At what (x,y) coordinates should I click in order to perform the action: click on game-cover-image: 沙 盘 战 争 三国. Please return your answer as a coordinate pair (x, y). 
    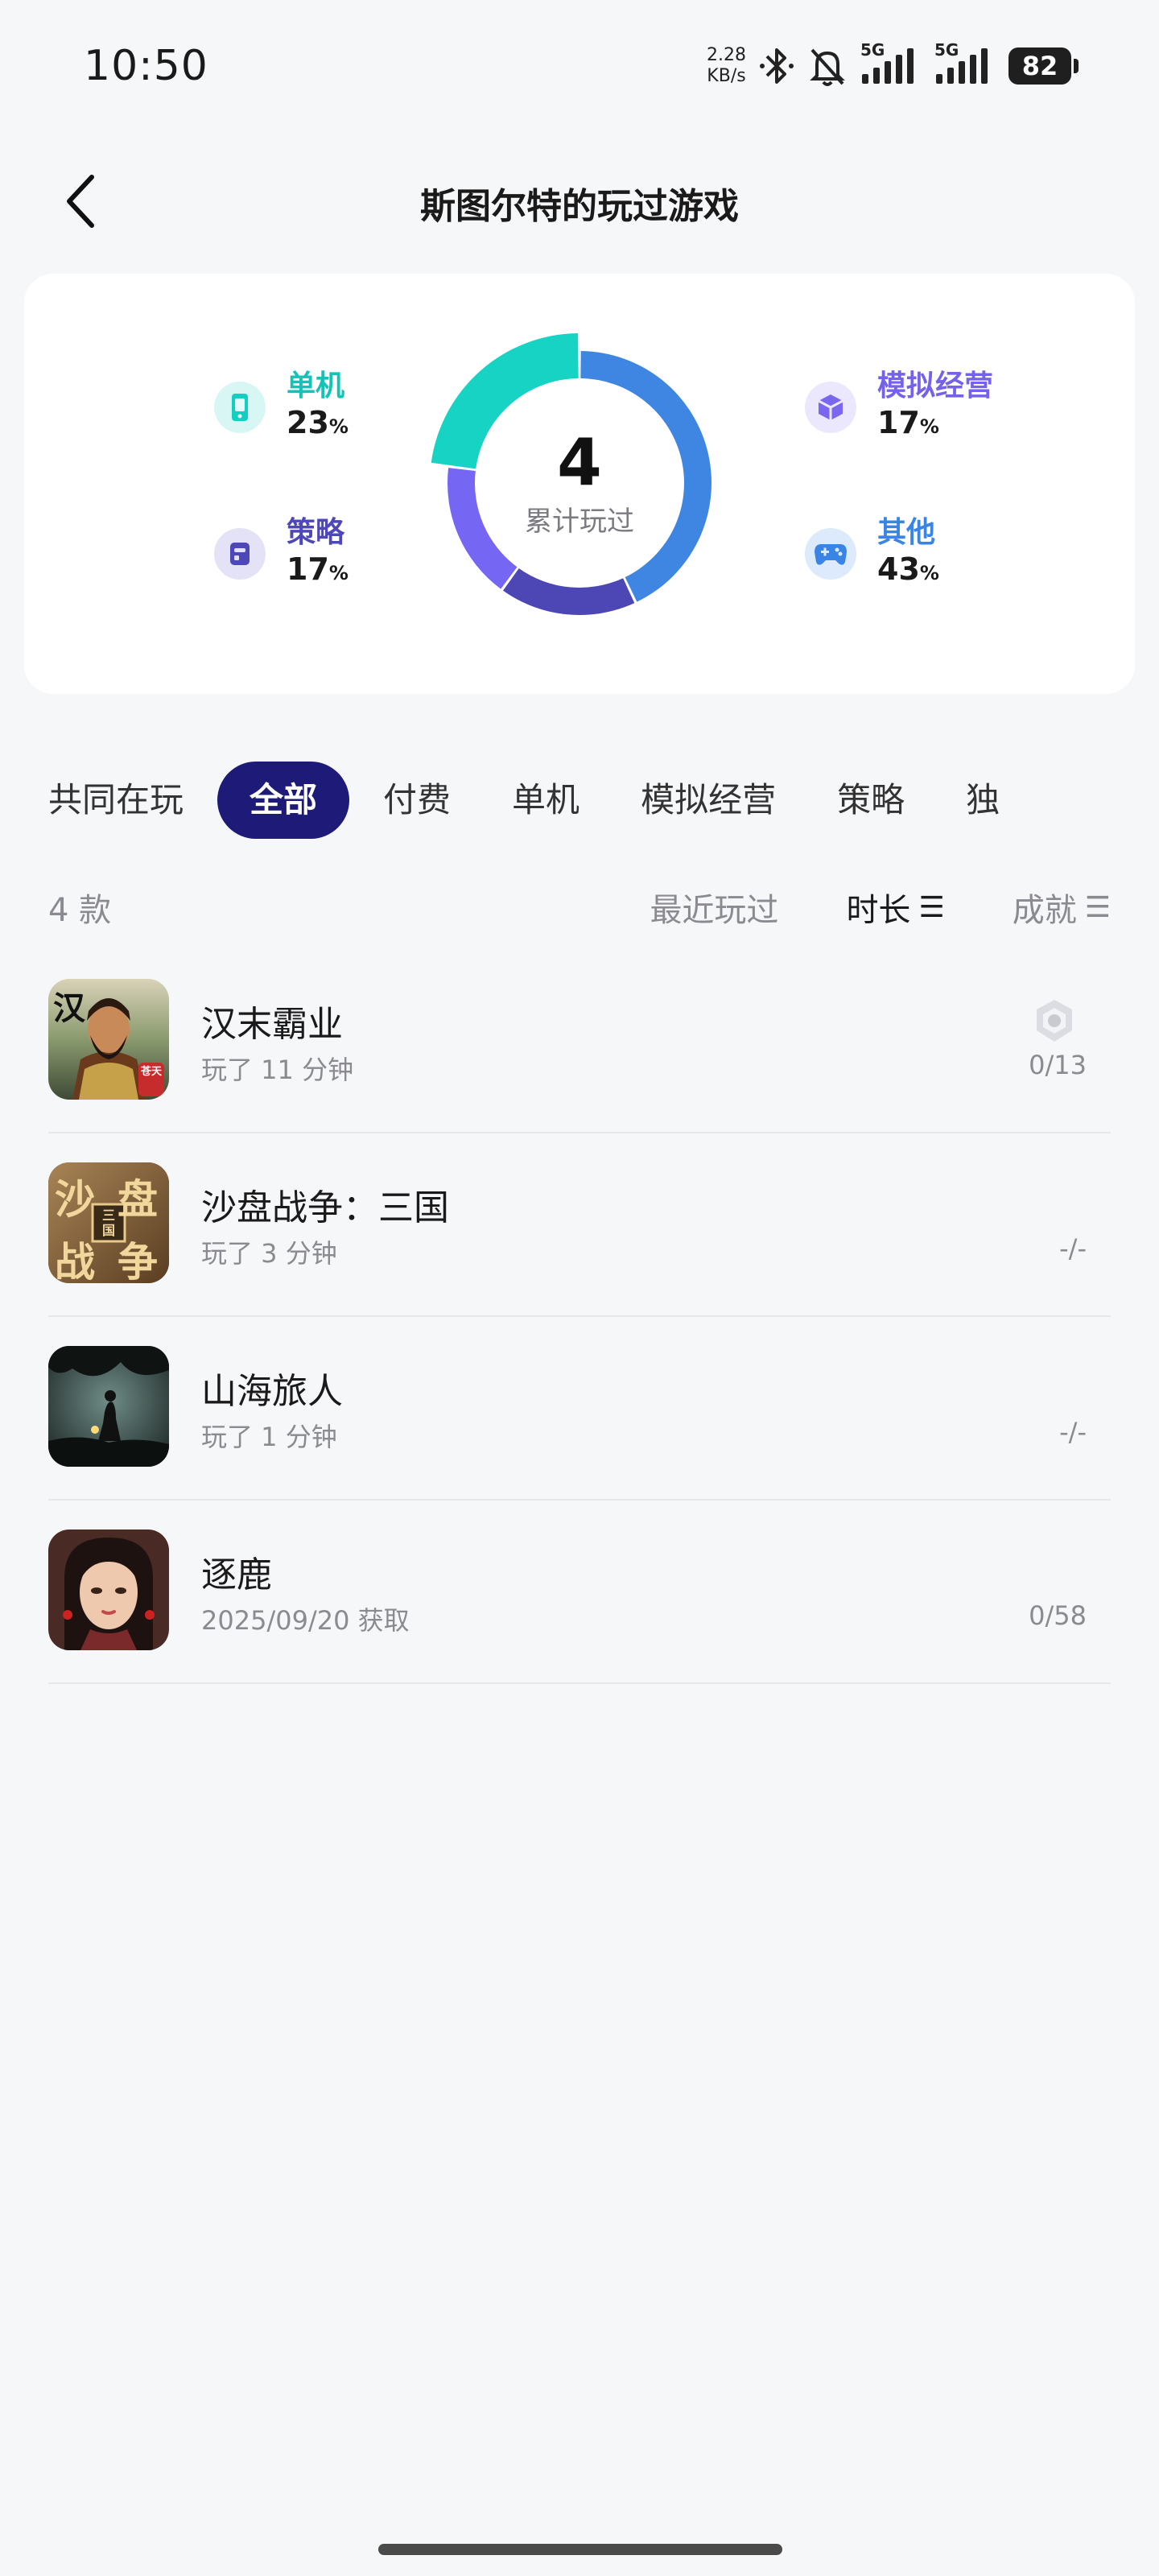
    Looking at the image, I should click on (108, 1222).